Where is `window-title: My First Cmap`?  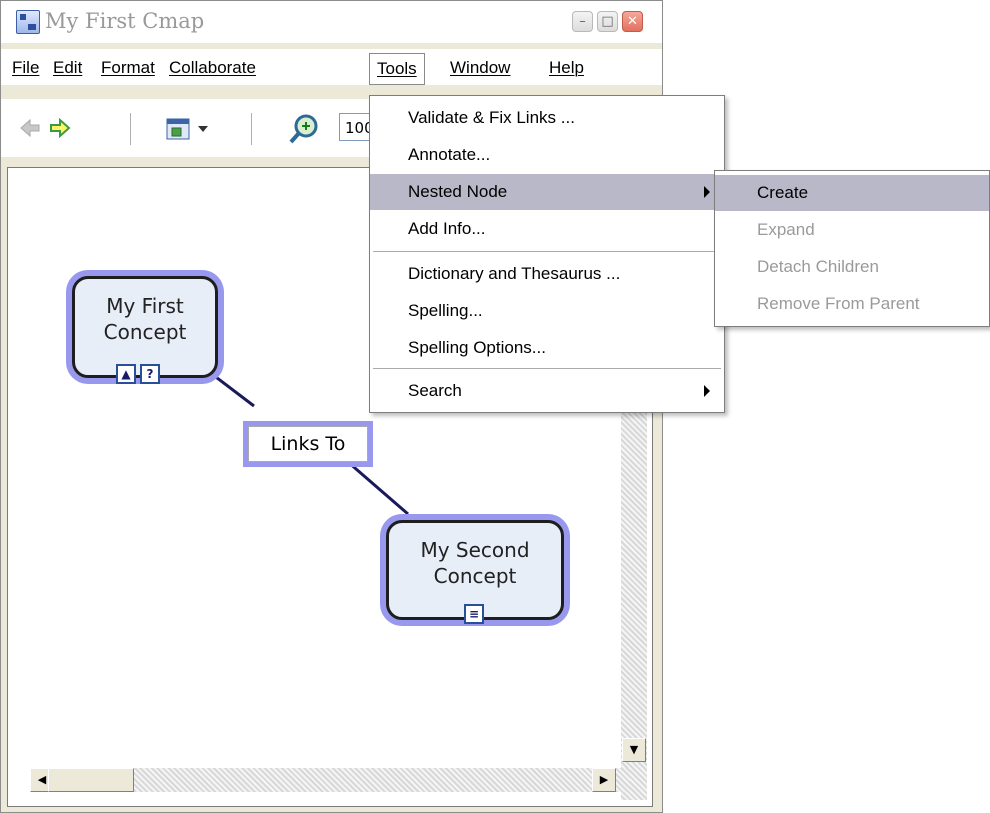 window-title: My First Cmap is located at coordinates (125, 21).